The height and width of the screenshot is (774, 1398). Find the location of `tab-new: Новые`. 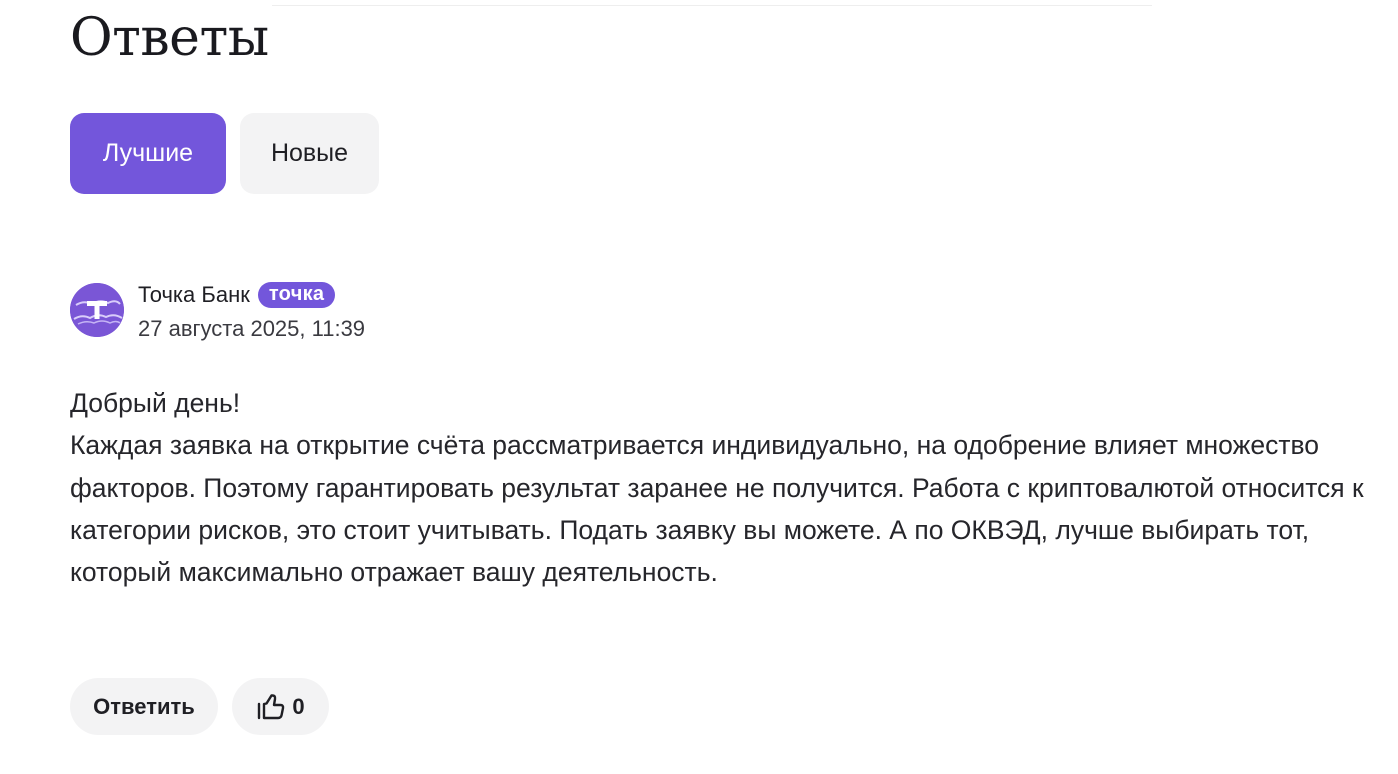

tab-new: Новые is located at coordinates (309, 153).